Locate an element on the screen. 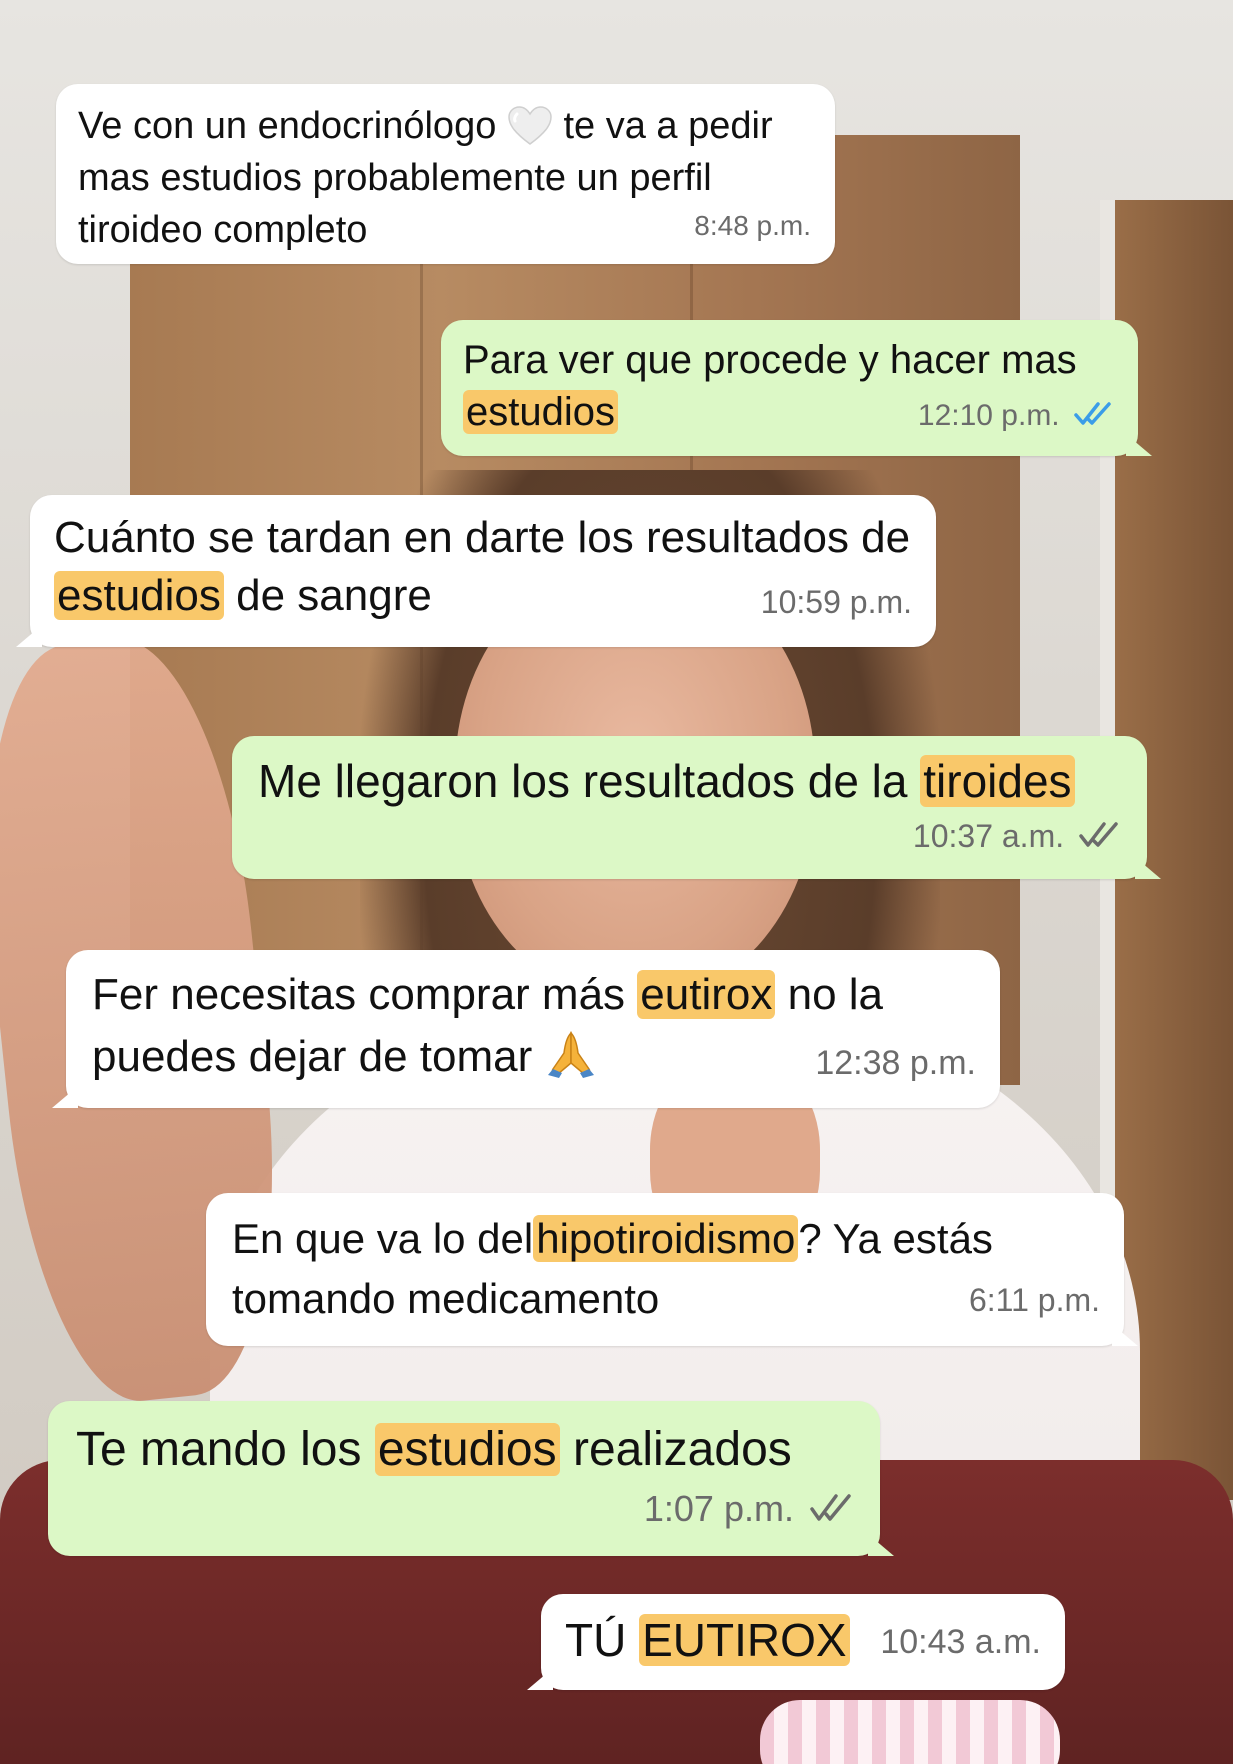  message-text: Fer necesitas comprar más is located at coordinates (359, 994).